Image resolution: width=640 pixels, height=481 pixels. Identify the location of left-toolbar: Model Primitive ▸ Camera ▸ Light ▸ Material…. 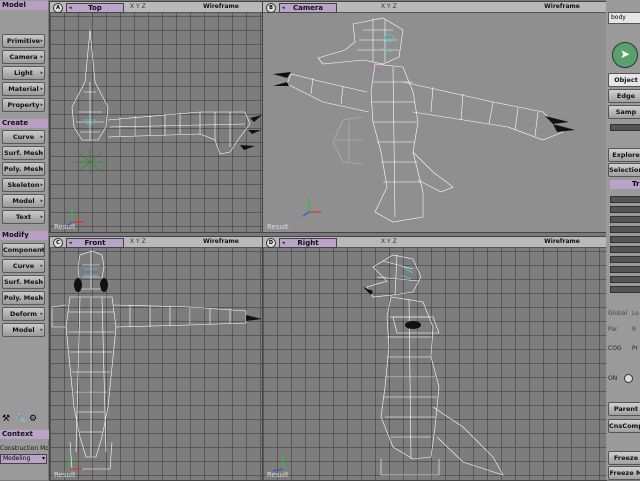
(25, 240).